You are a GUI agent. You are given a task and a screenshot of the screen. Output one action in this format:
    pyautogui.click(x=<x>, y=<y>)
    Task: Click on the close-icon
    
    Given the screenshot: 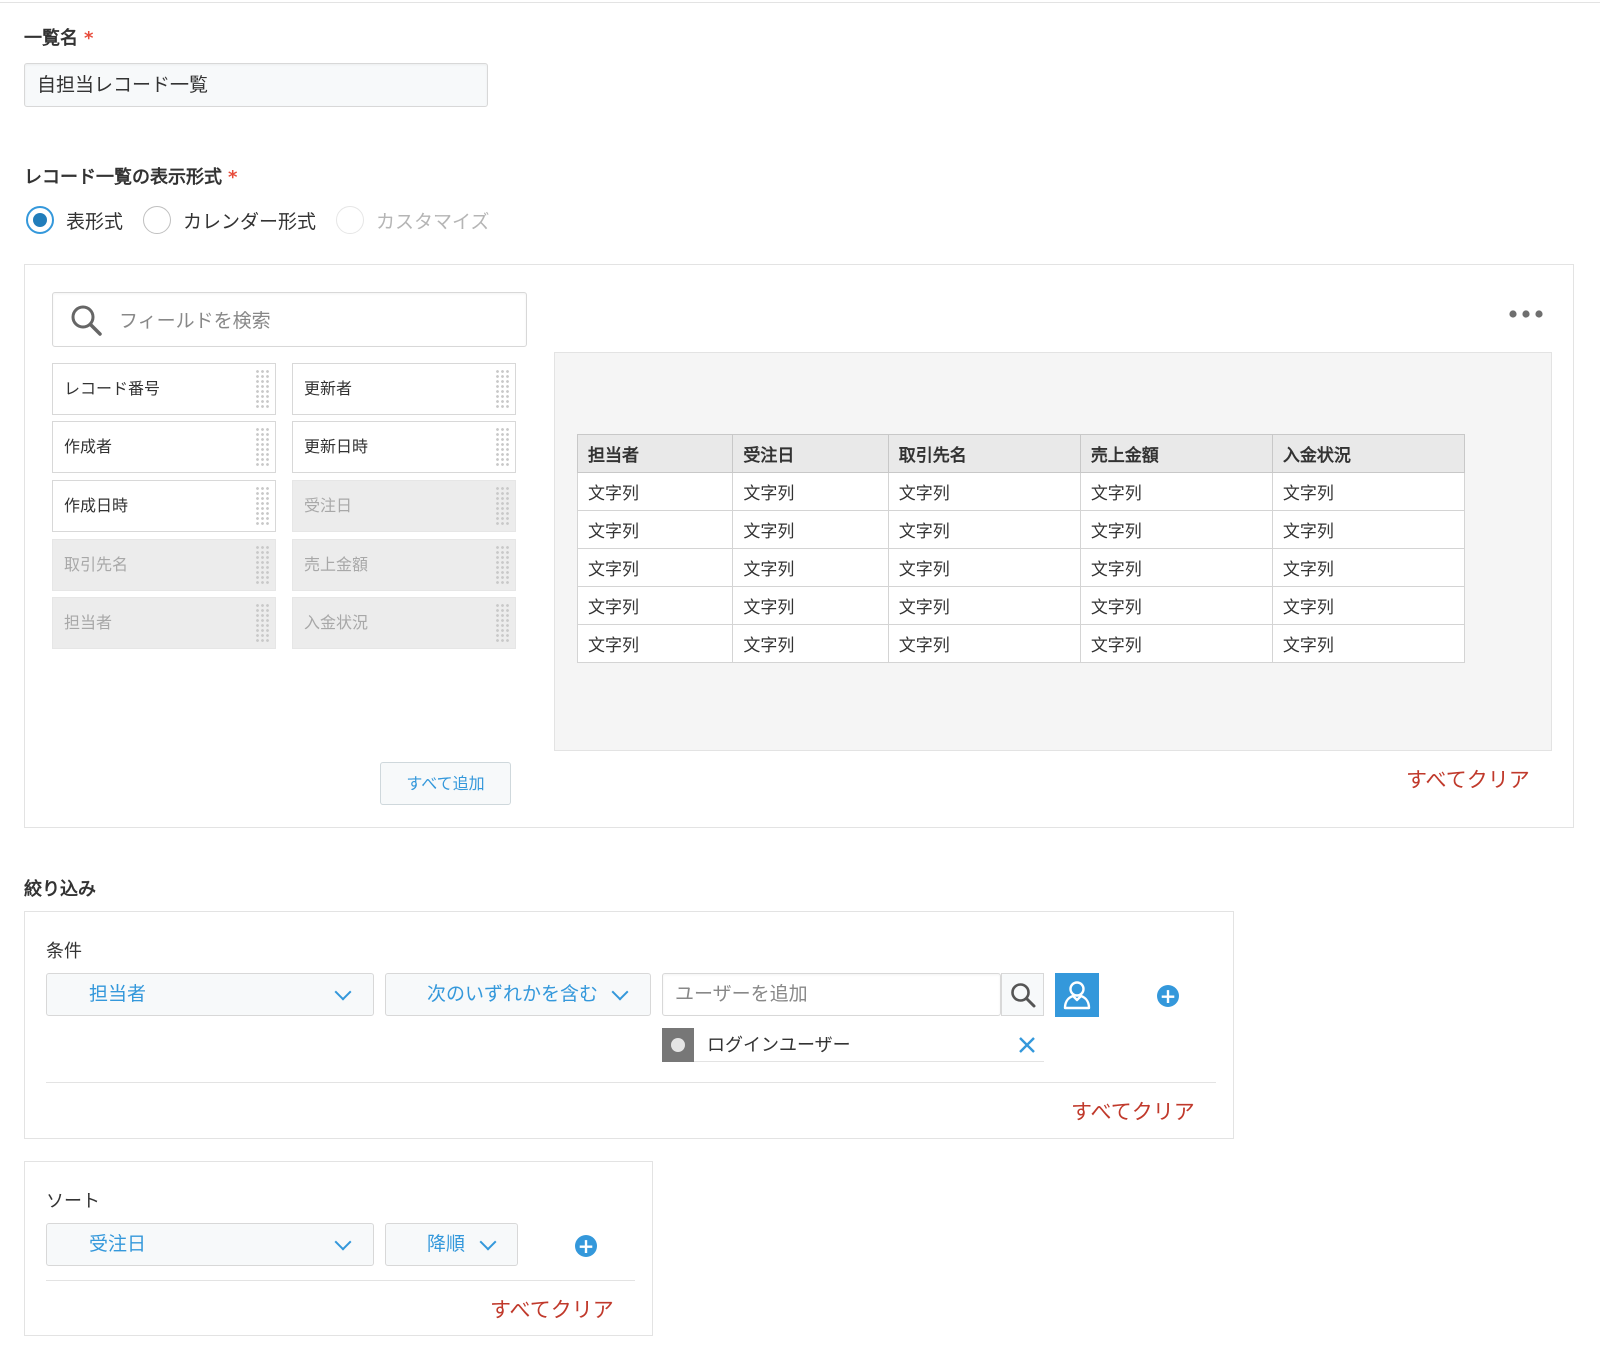 What is the action you would take?
    pyautogui.click(x=1027, y=1045)
    